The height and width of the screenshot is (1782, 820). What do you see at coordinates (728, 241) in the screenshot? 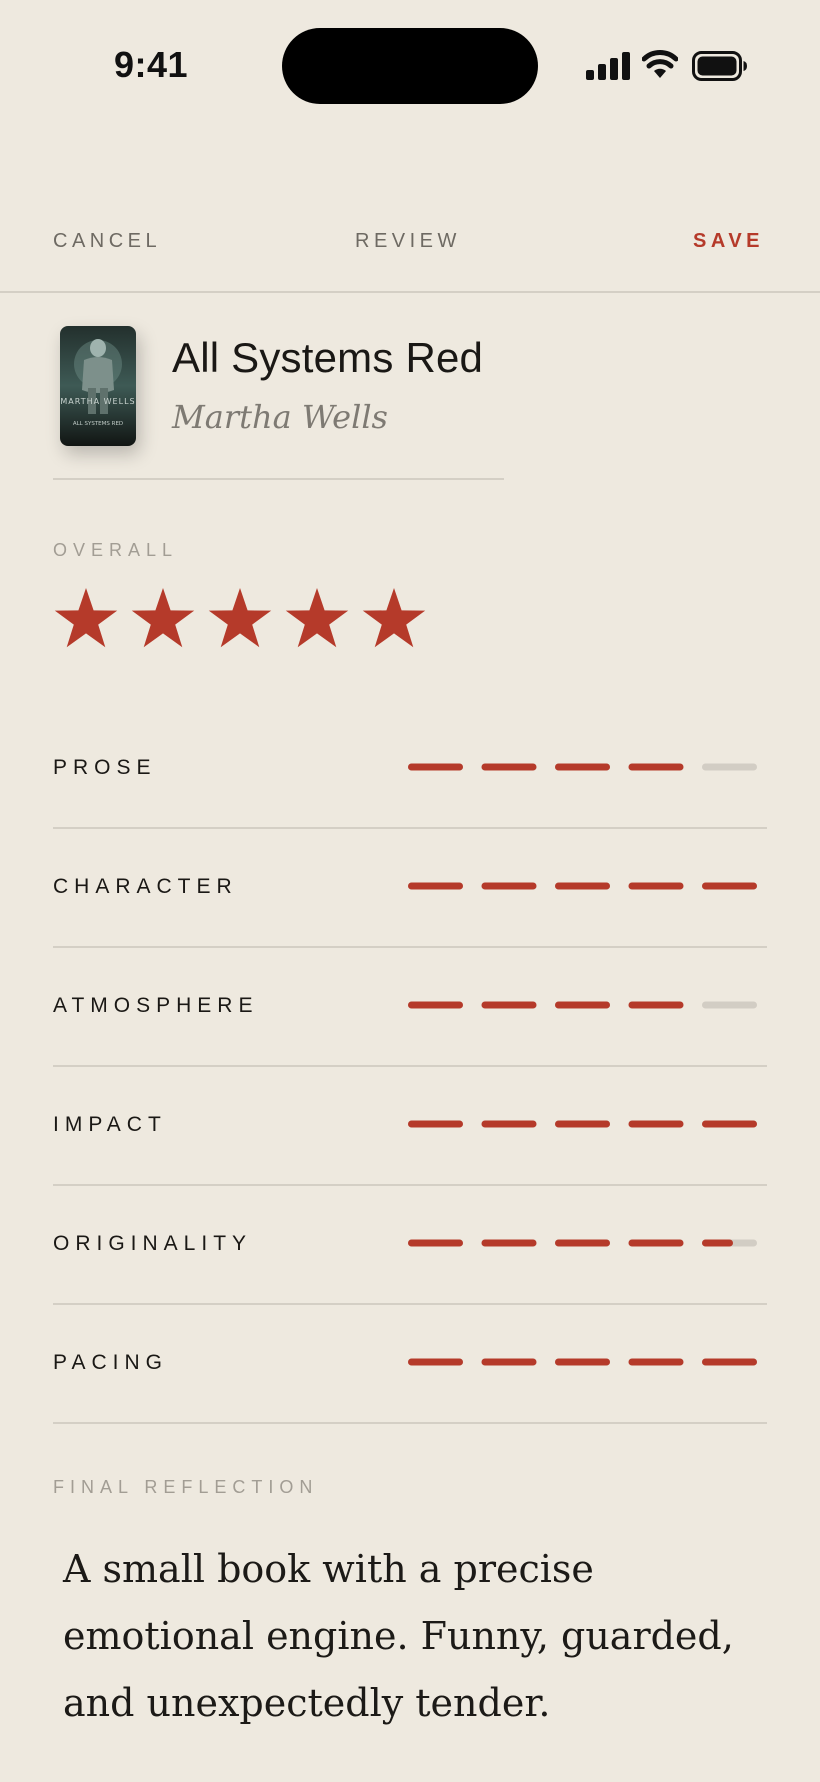
I see `save-button: SAVE` at bounding box center [728, 241].